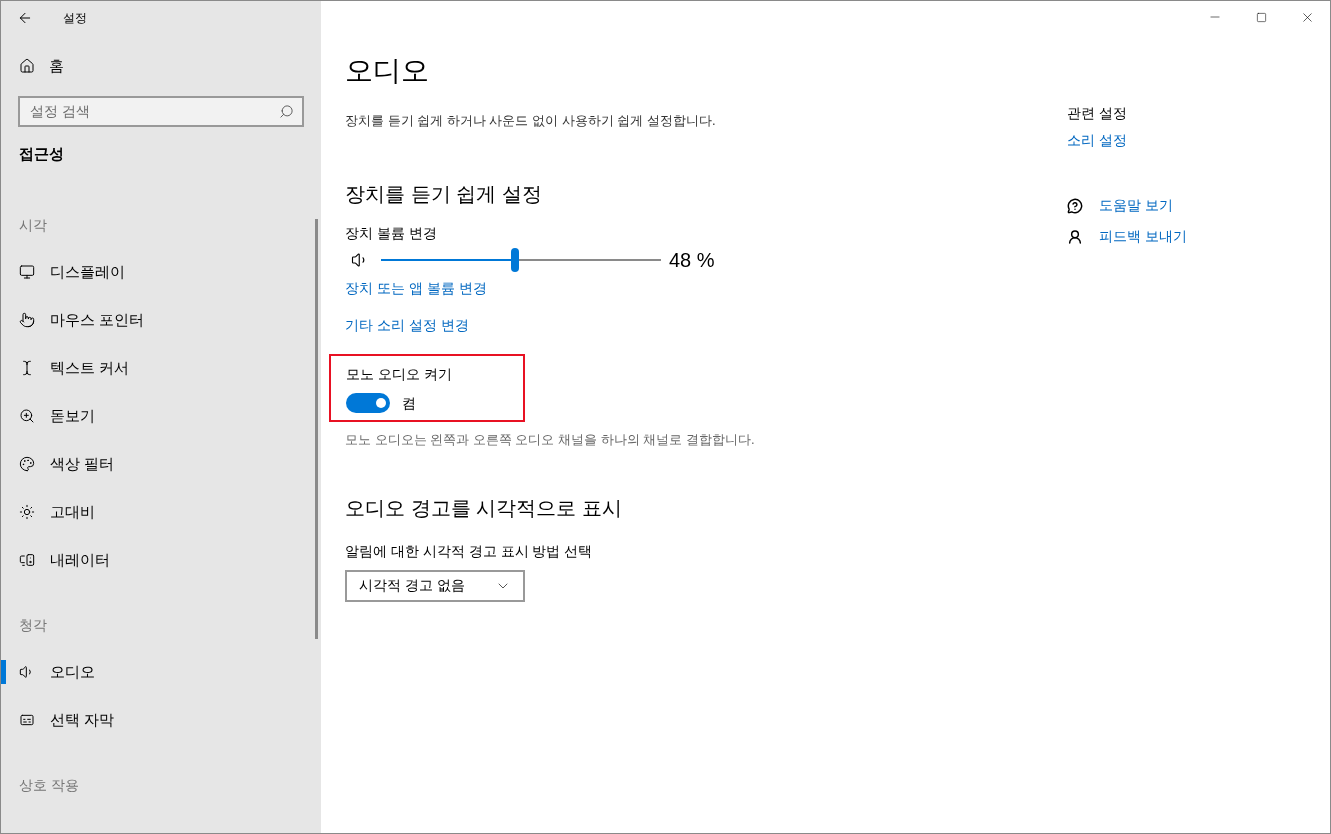  I want to click on person-icon, so click(1075, 236).